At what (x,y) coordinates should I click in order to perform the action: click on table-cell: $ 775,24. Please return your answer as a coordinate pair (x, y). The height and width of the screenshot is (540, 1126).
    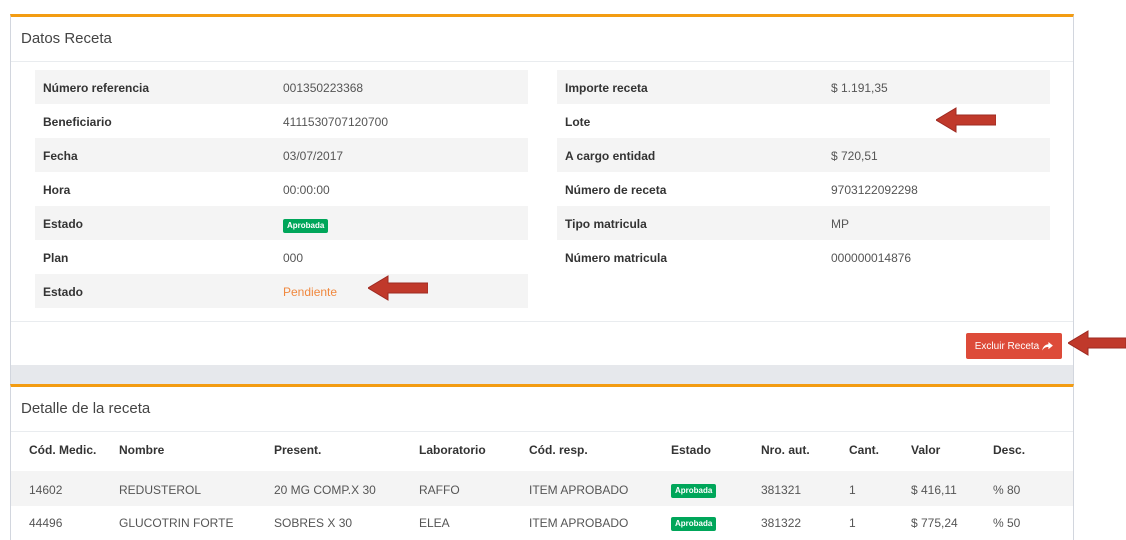
    Looking at the image, I should click on (934, 523).